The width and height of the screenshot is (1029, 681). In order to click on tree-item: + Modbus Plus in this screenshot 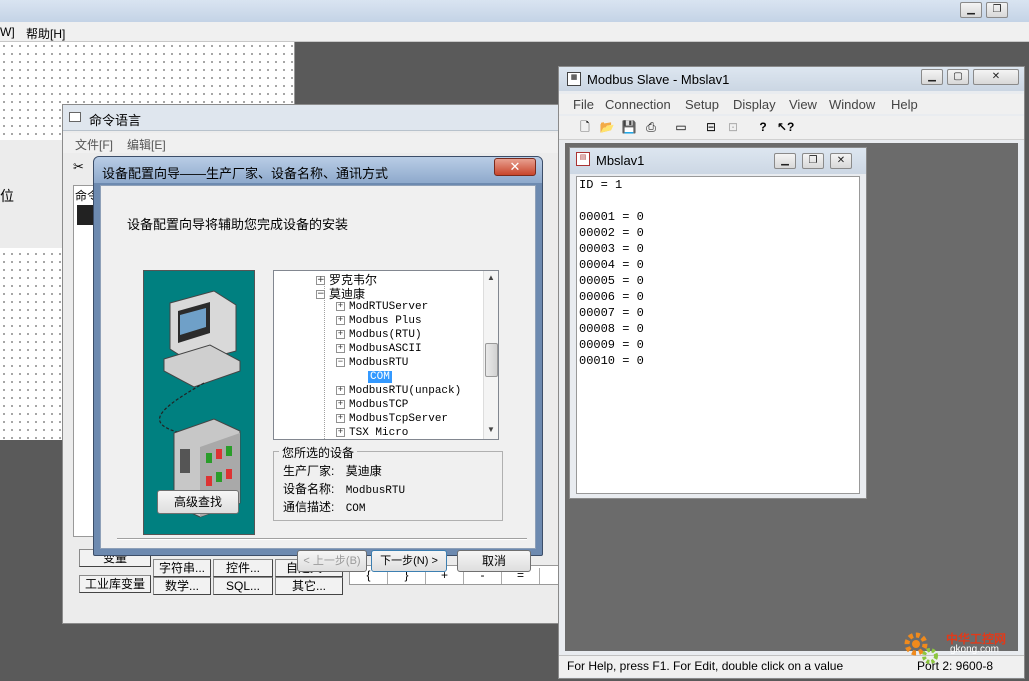, I will do `click(379, 321)`.